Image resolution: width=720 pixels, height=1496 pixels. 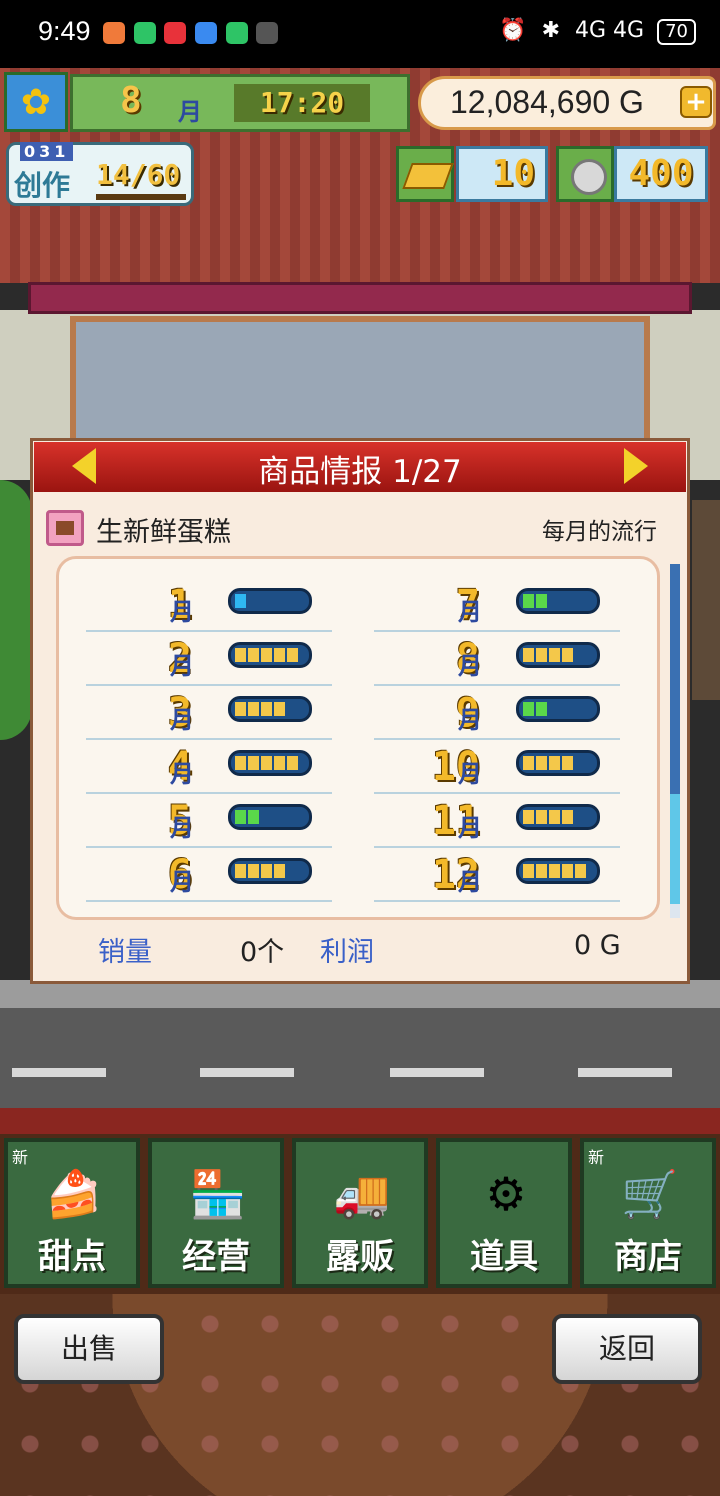 What do you see at coordinates (16, 610) in the screenshot?
I see `tree-left` at bounding box center [16, 610].